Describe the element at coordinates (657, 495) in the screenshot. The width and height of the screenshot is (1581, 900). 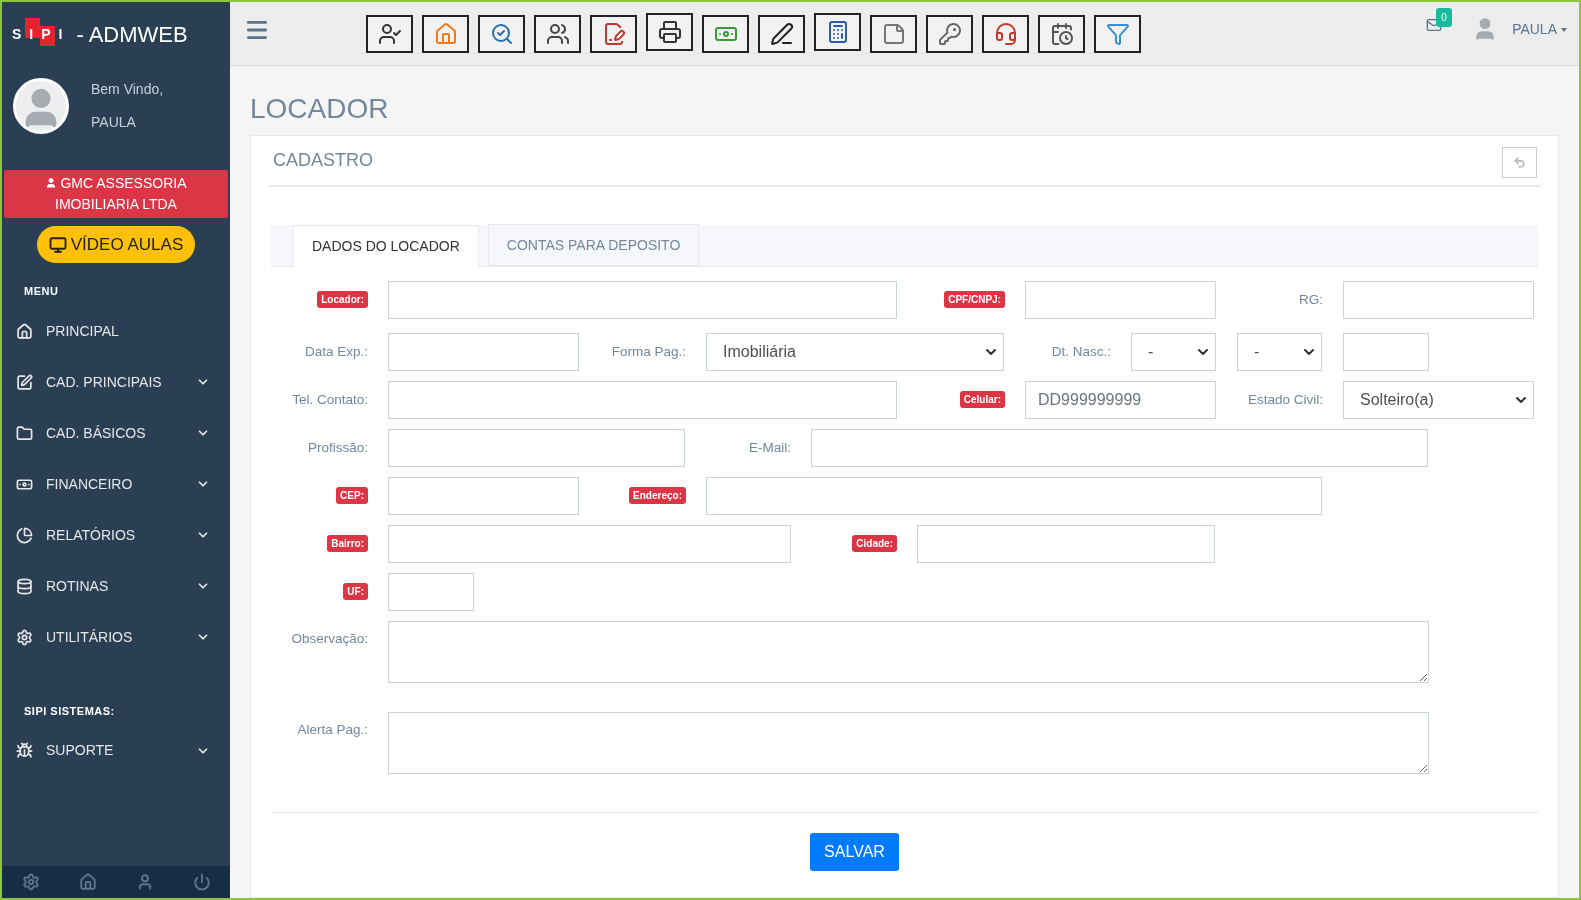
I see `required-label: Endereço:` at that location.